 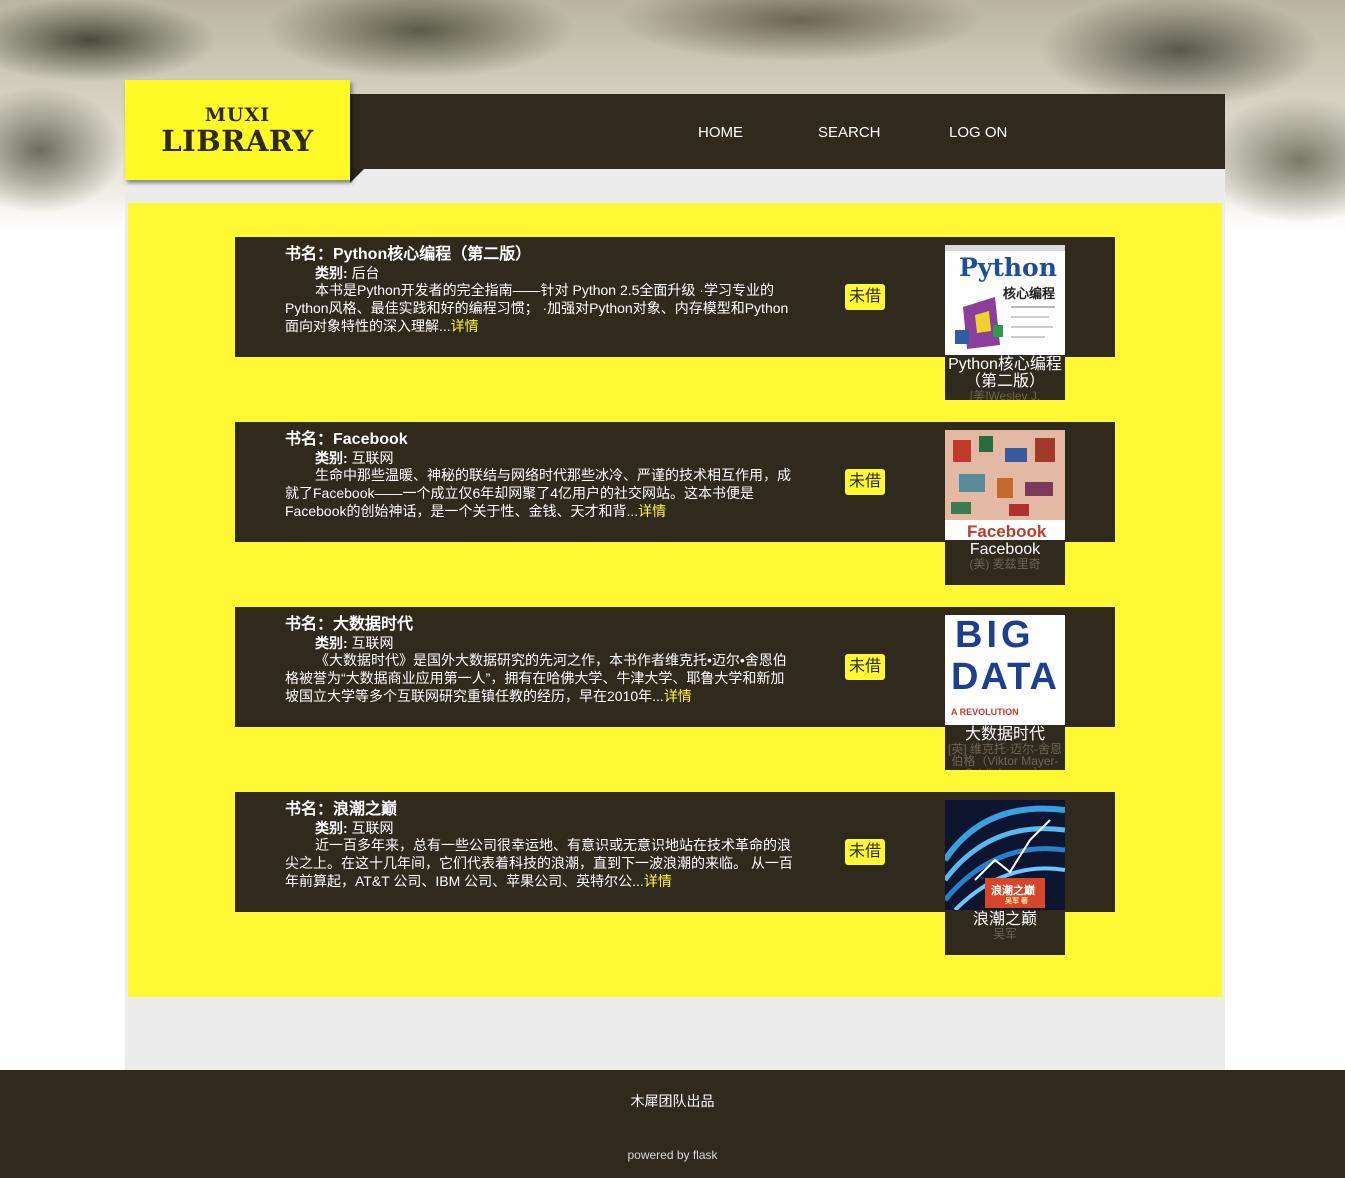 What do you see at coordinates (349, 624) in the screenshot?
I see `book-title: 书名：大数据时代` at bounding box center [349, 624].